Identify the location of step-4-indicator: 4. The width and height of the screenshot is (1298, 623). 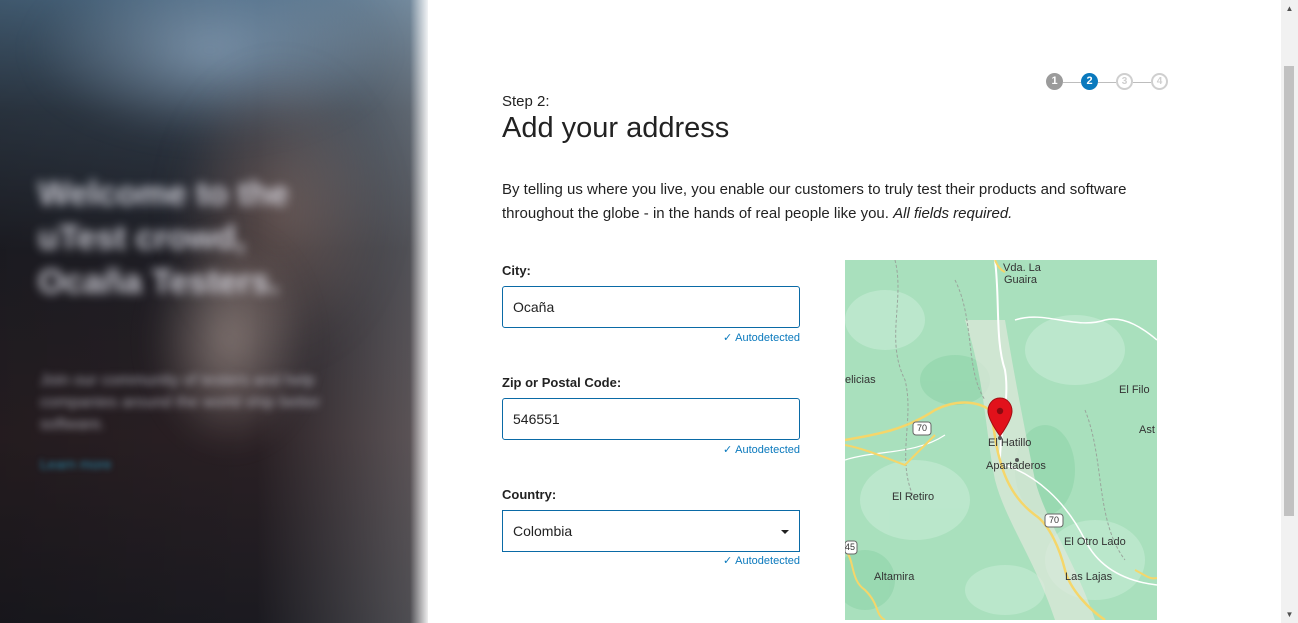
(1159, 81).